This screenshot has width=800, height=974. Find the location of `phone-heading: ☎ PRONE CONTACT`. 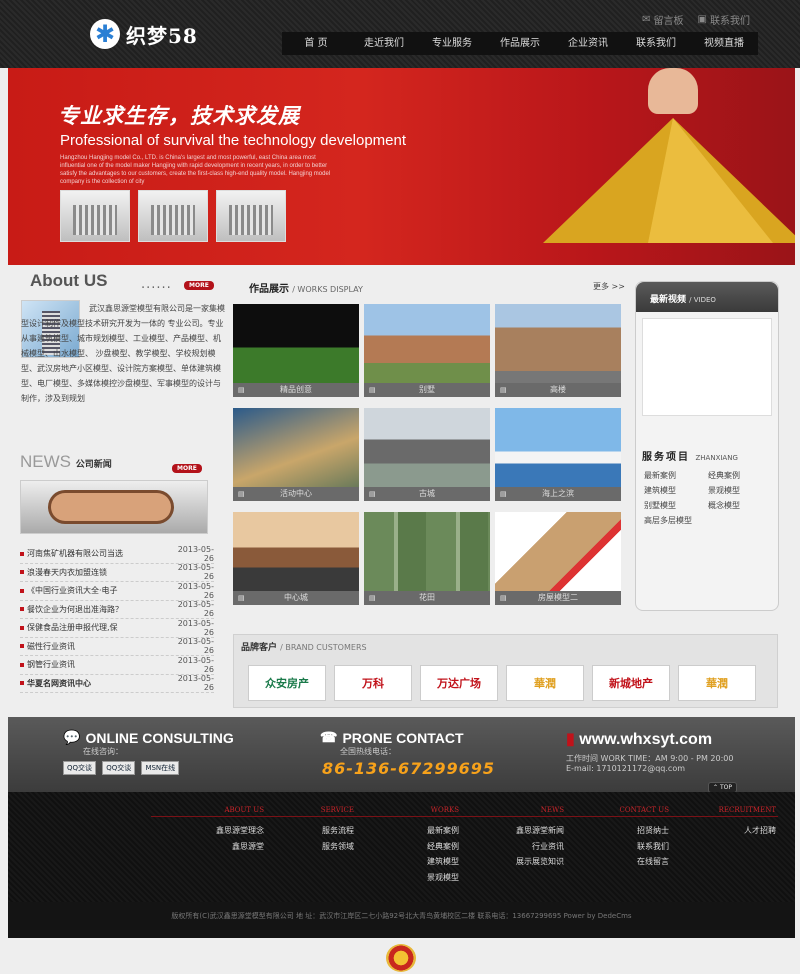

phone-heading: ☎ PRONE CONTACT is located at coordinates (407, 737).